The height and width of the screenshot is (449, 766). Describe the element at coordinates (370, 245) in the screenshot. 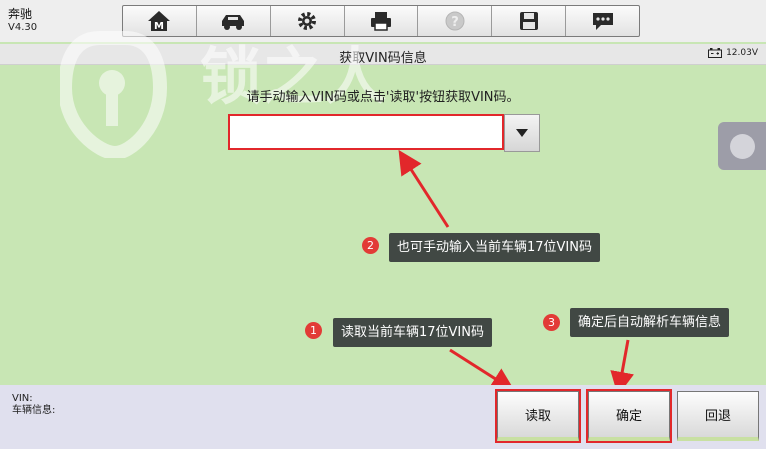

I see `annotation-number-2: 2` at that location.